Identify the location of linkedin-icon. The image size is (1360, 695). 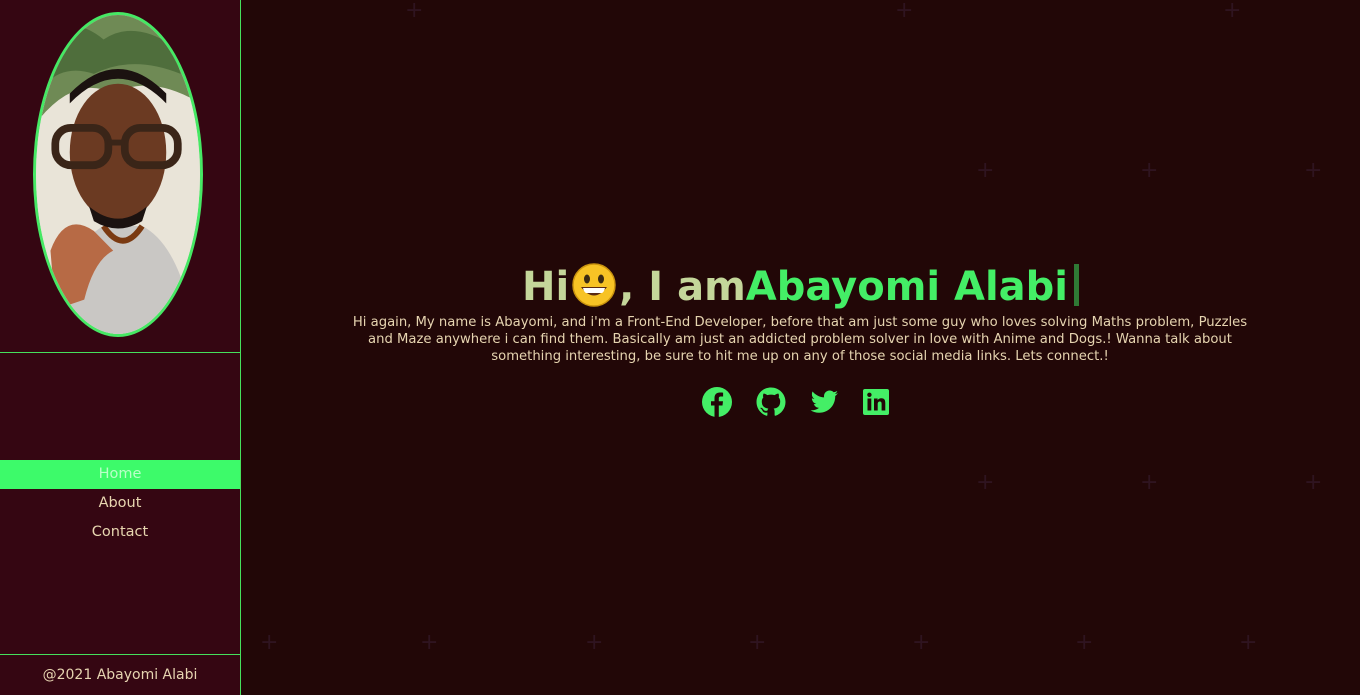
(876, 402).